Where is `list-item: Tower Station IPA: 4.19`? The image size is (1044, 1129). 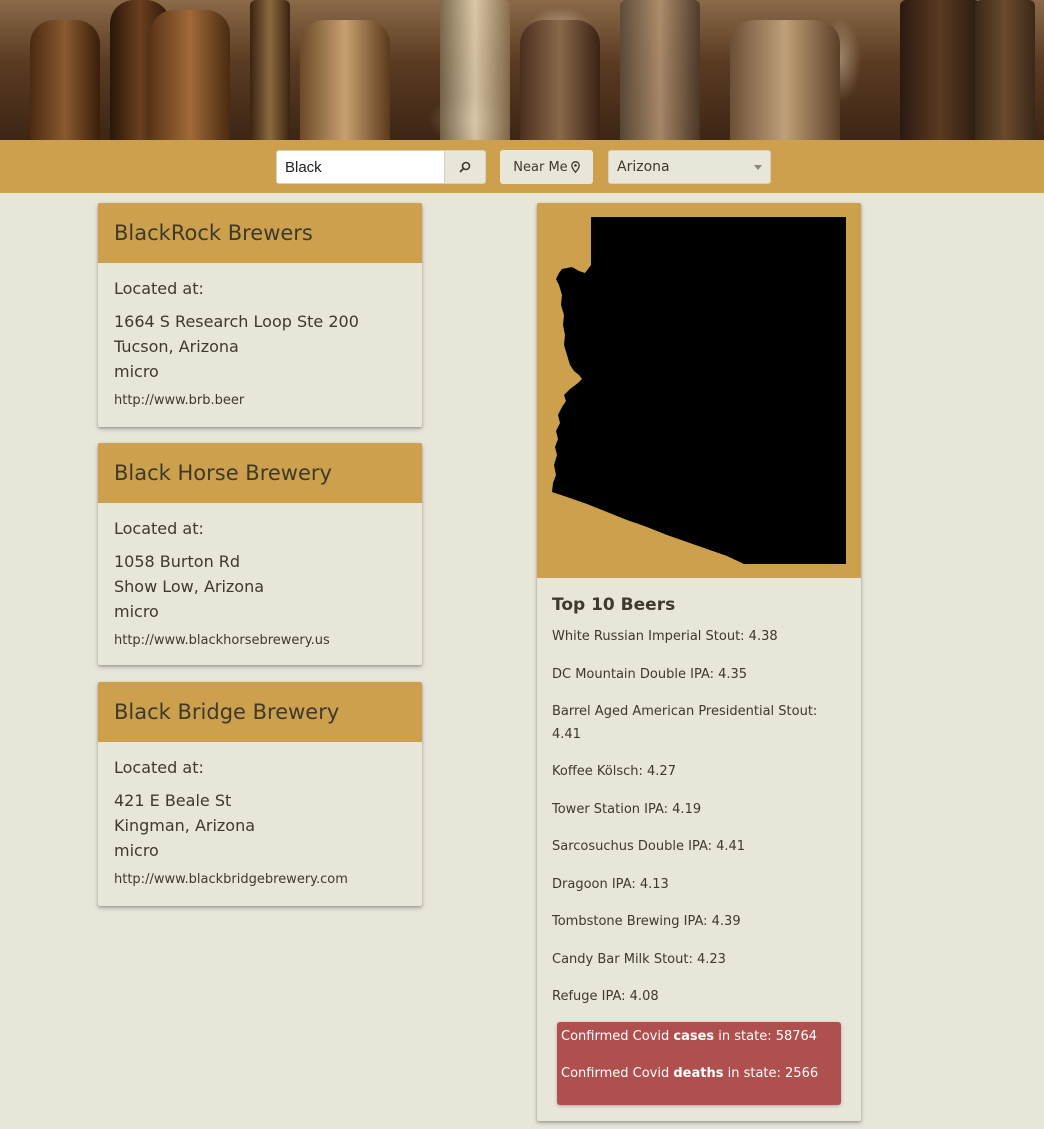 list-item: Tower Station IPA: 4.19 is located at coordinates (627, 809).